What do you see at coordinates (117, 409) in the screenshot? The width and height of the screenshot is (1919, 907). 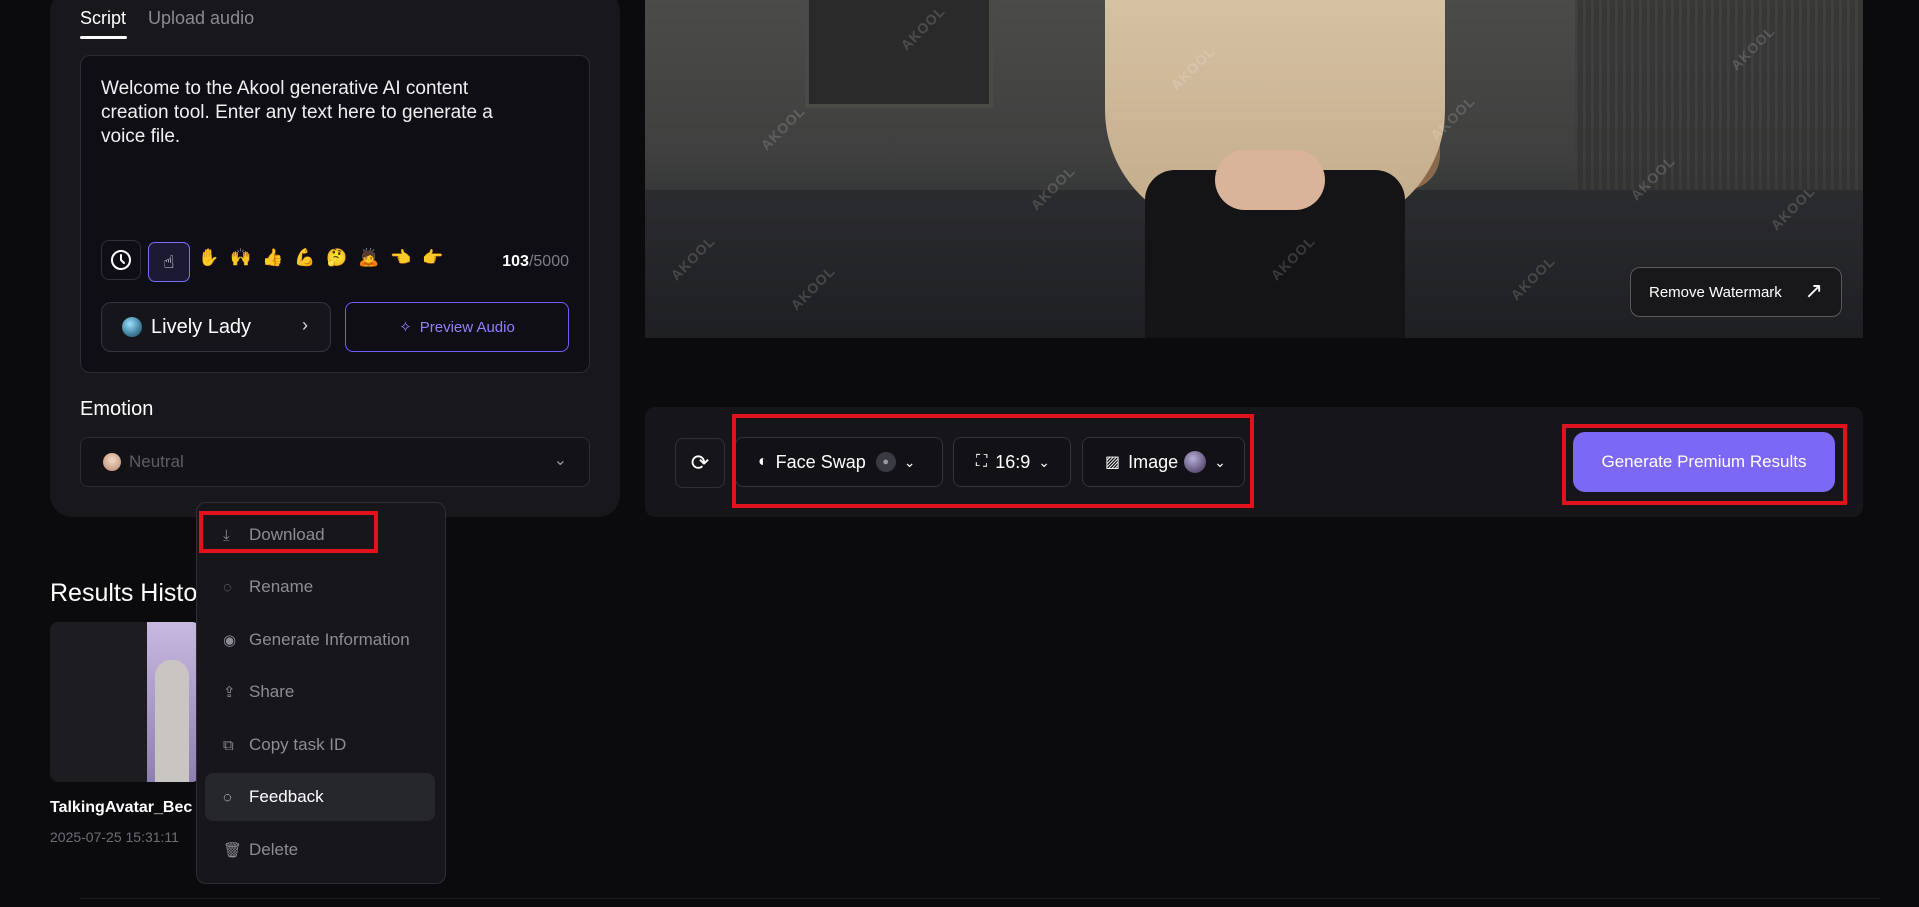 I see `emotion-title: Emotion` at bounding box center [117, 409].